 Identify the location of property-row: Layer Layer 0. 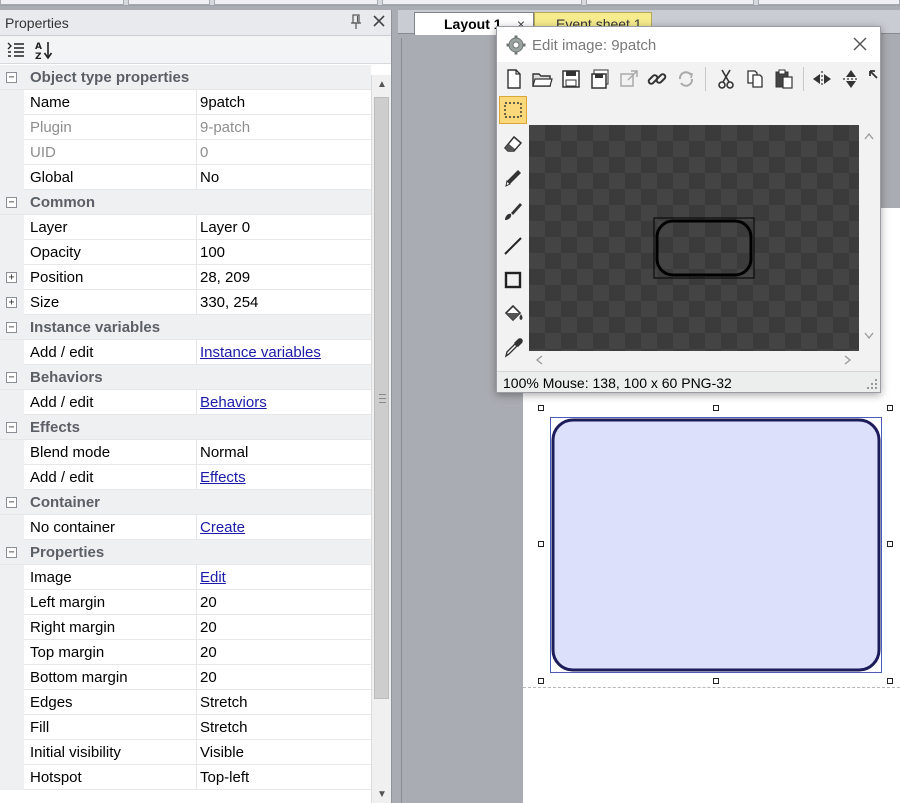
(185, 227).